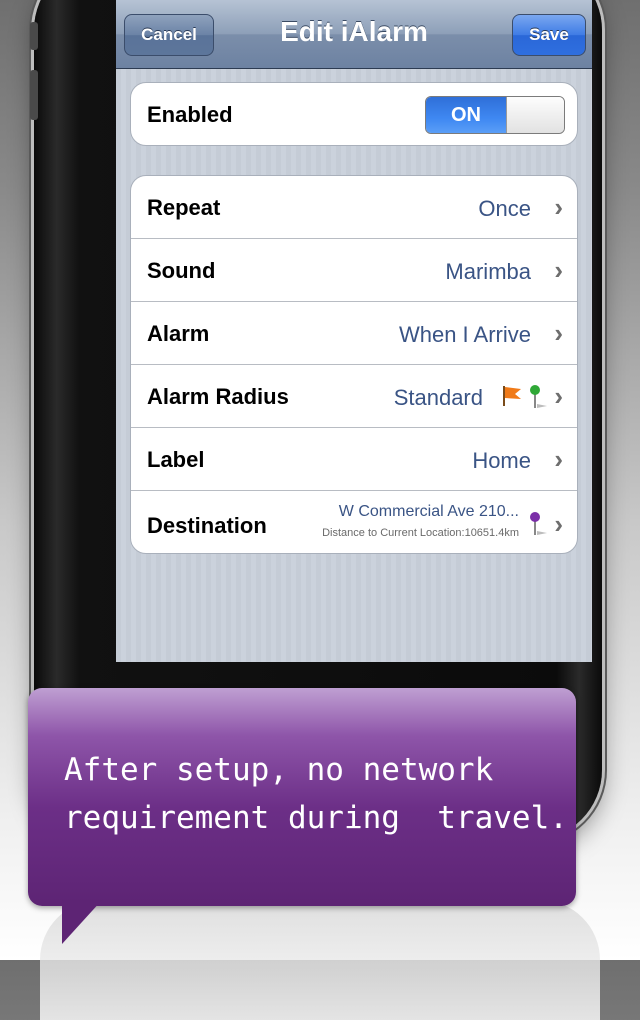 The height and width of the screenshot is (1020, 640). I want to click on enabled-row: Enabled ON, so click(354, 114).